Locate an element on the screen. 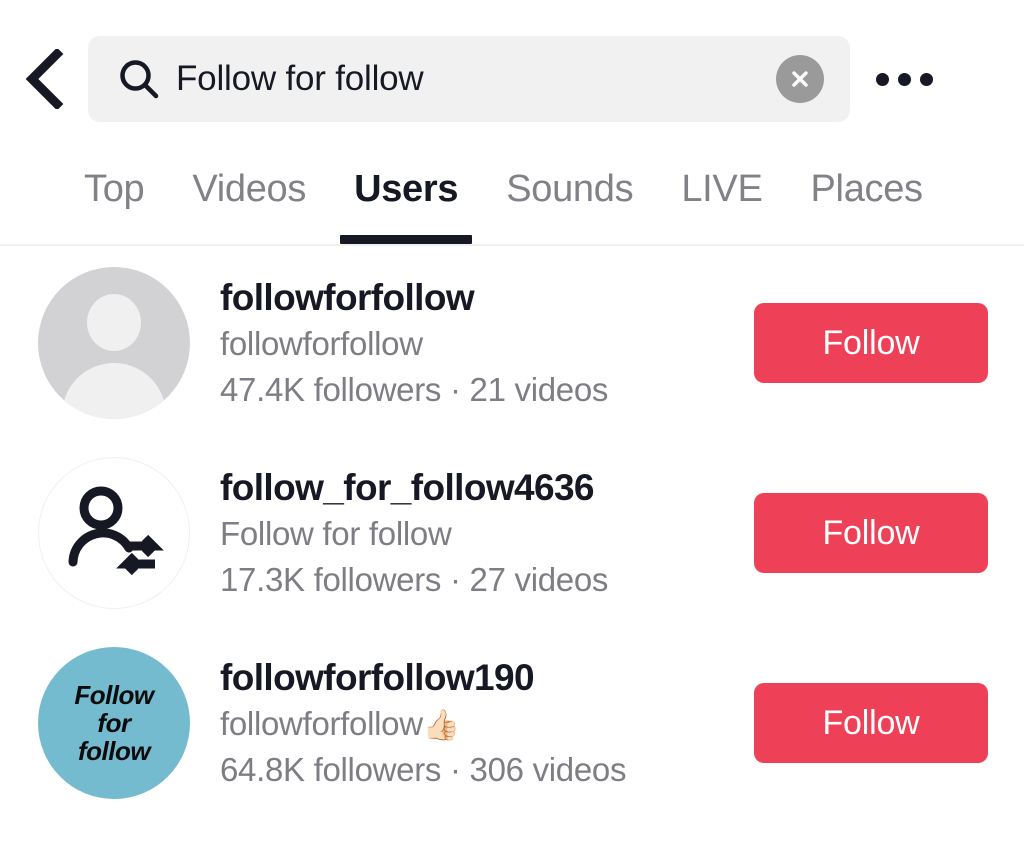  tab-live: LIVE is located at coordinates (721, 201).